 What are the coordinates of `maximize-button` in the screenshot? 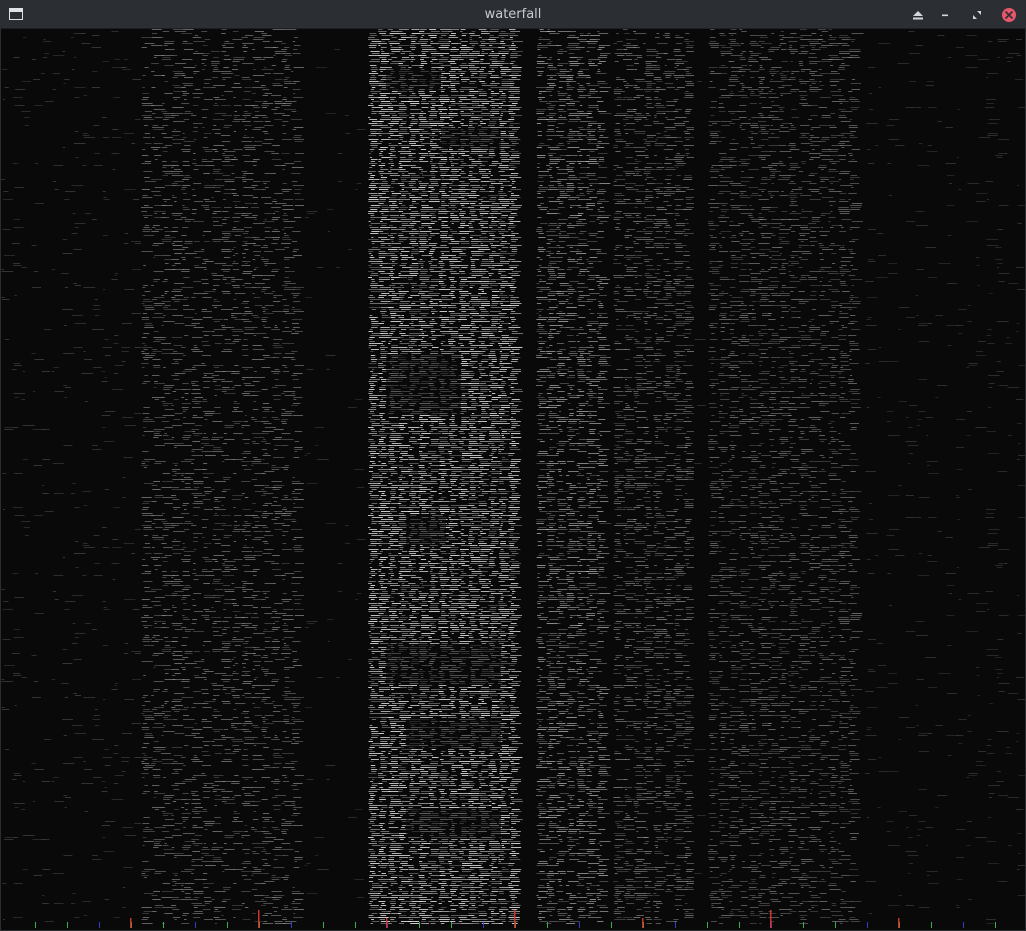 It's located at (977, 15).